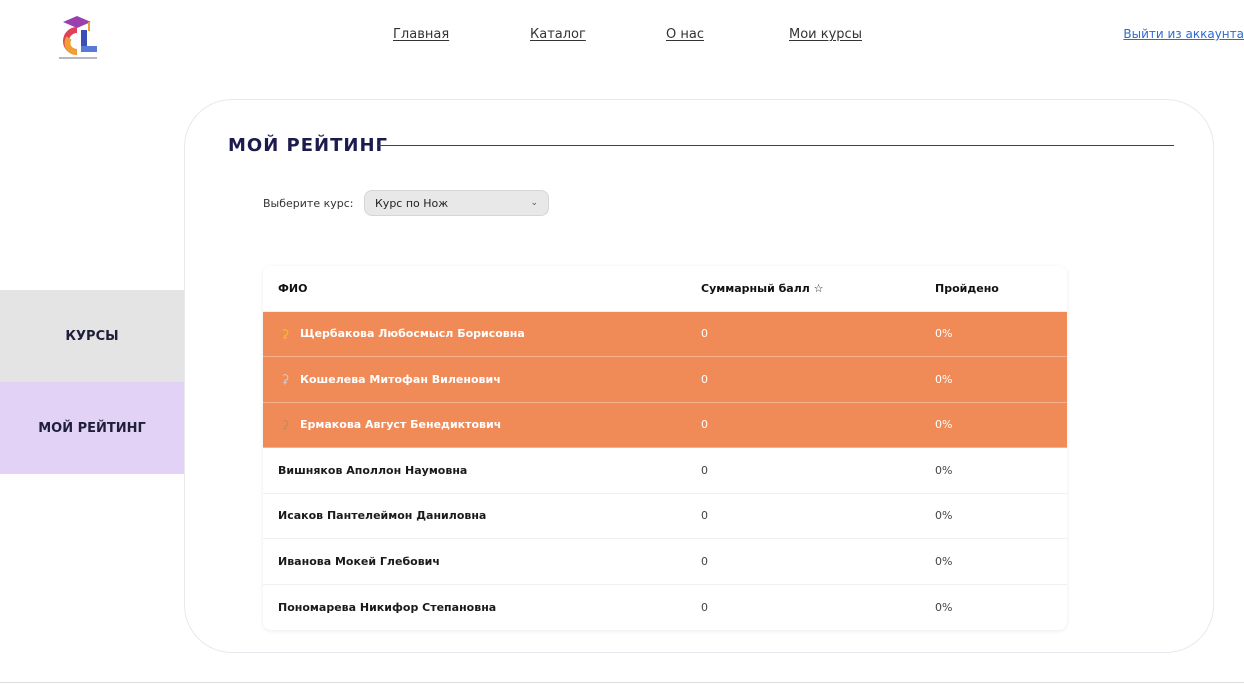  What do you see at coordinates (665, 471) in the screenshot?
I see `table-row: Вишняков Аполлон Наумовна 0 0%` at bounding box center [665, 471].